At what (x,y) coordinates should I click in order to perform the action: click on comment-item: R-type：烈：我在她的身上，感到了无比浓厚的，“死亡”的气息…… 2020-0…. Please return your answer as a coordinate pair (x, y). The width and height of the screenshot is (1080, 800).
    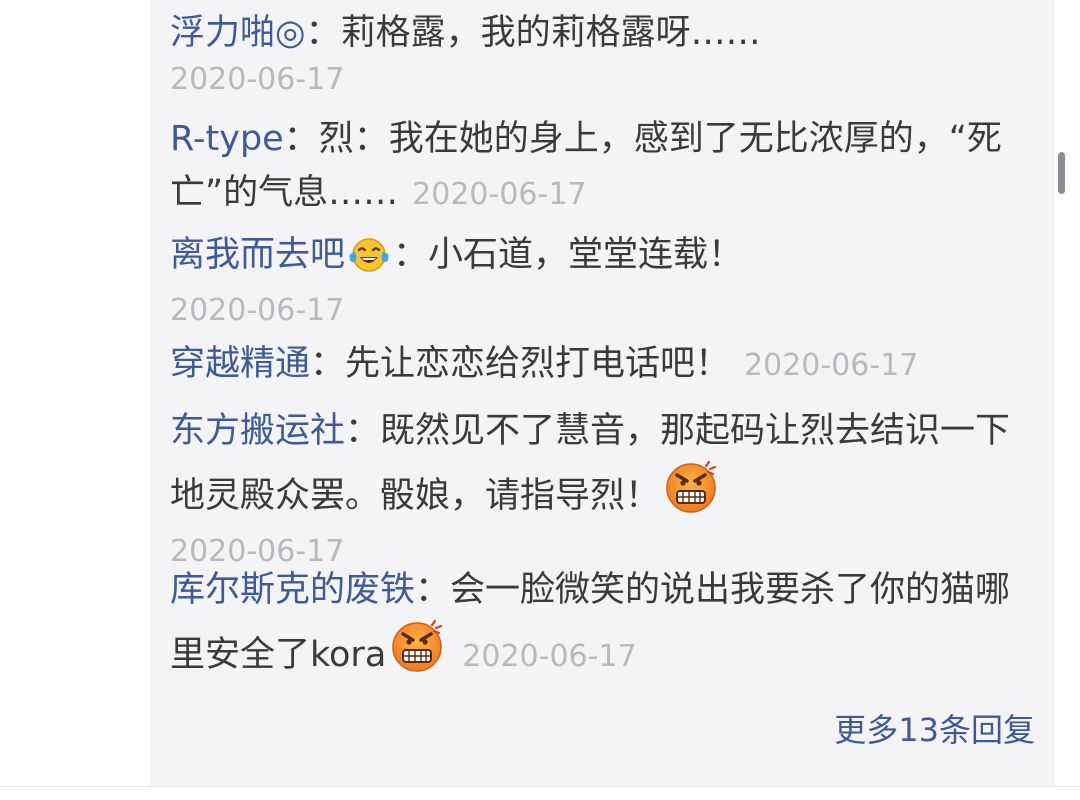
    Looking at the image, I should click on (605, 167).